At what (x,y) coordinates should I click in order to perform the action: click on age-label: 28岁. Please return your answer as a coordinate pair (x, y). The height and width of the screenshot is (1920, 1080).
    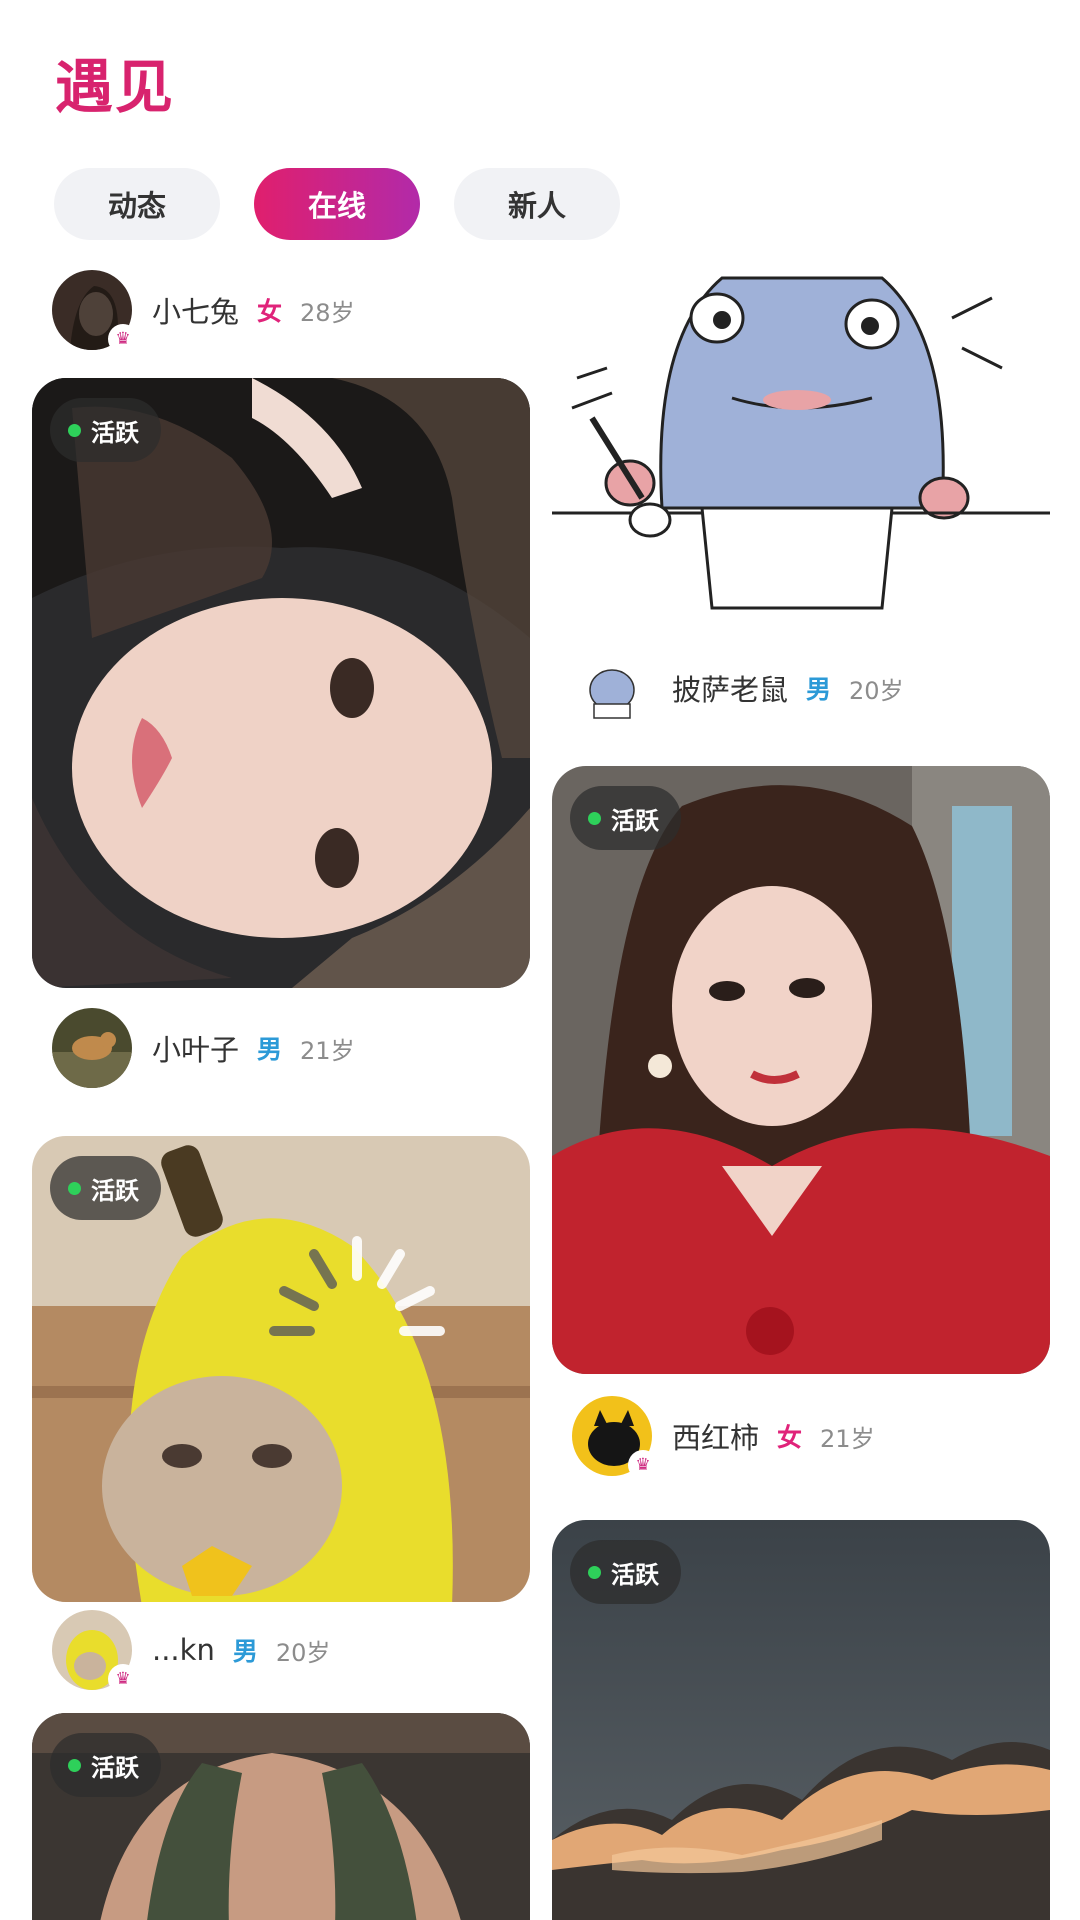
    Looking at the image, I should click on (327, 312).